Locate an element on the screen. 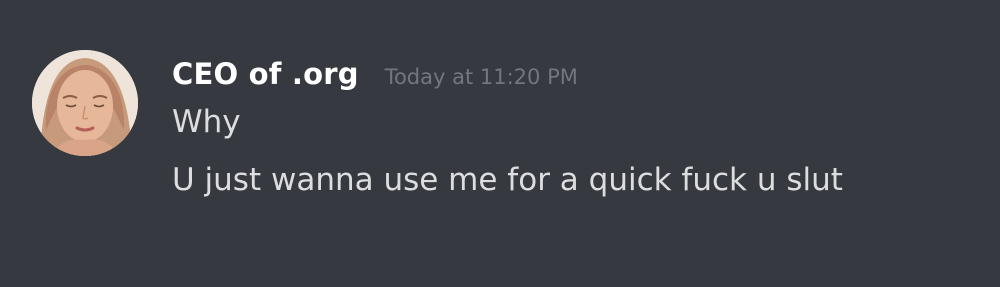 The width and height of the screenshot is (1000, 287). author-name: CEO of .org is located at coordinates (265, 74).